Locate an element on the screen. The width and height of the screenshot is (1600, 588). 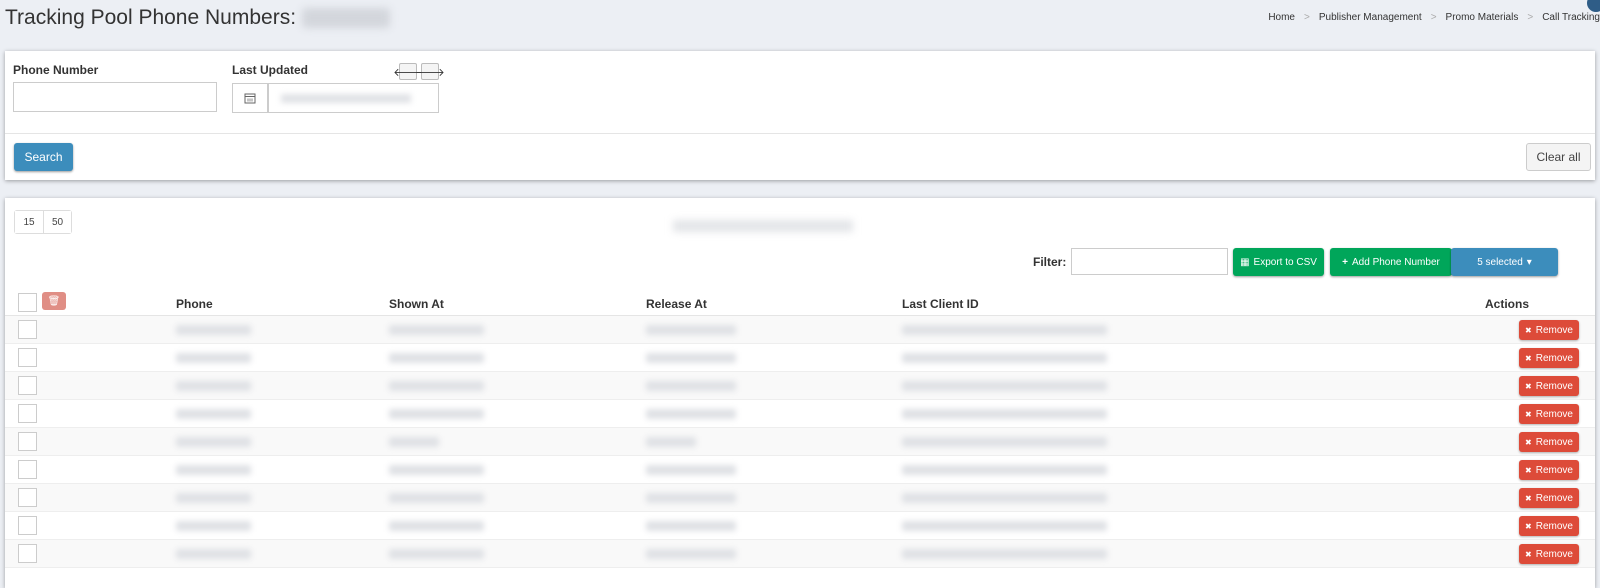
trash-icon: 🗑 is located at coordinates (54, 301).